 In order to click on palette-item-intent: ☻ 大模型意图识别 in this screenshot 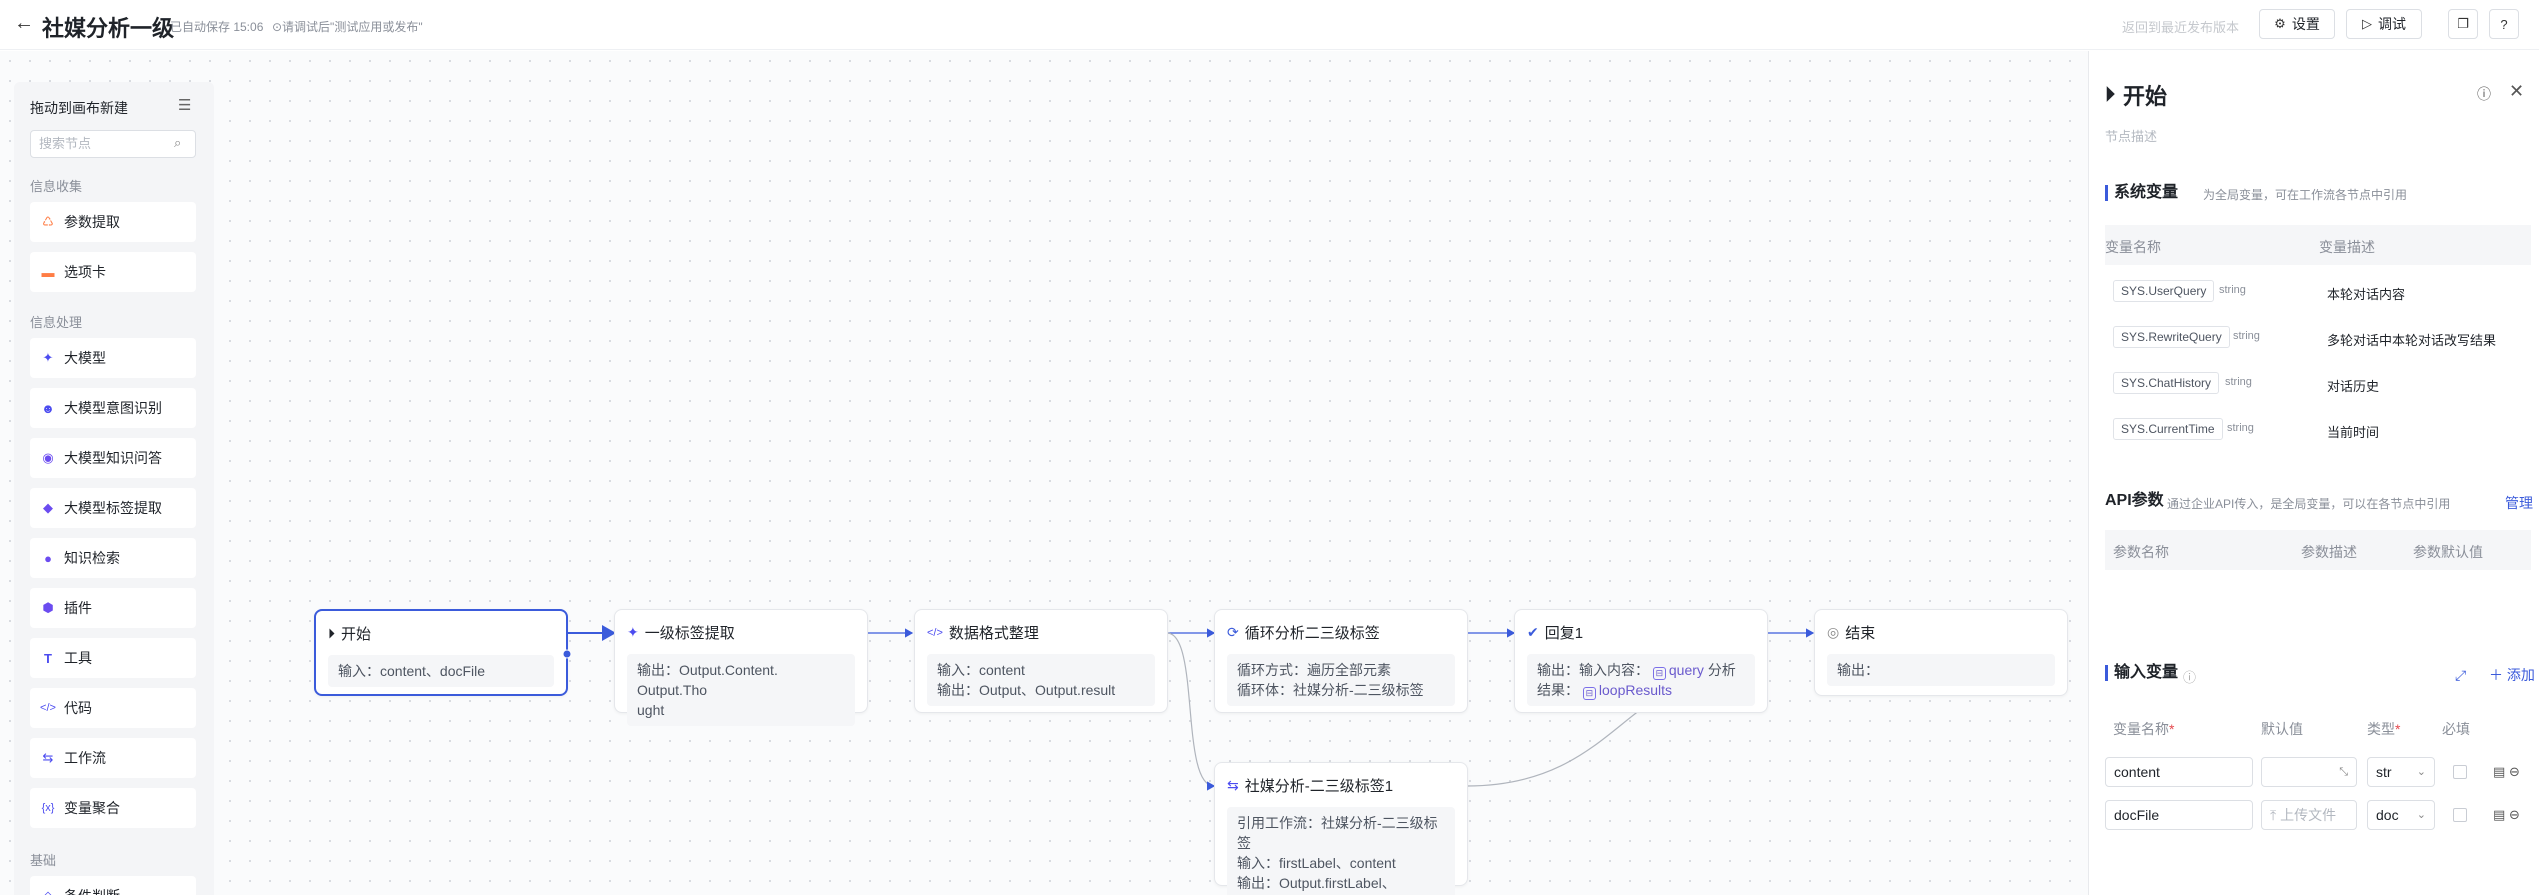, I will do `click(113, 408)`.